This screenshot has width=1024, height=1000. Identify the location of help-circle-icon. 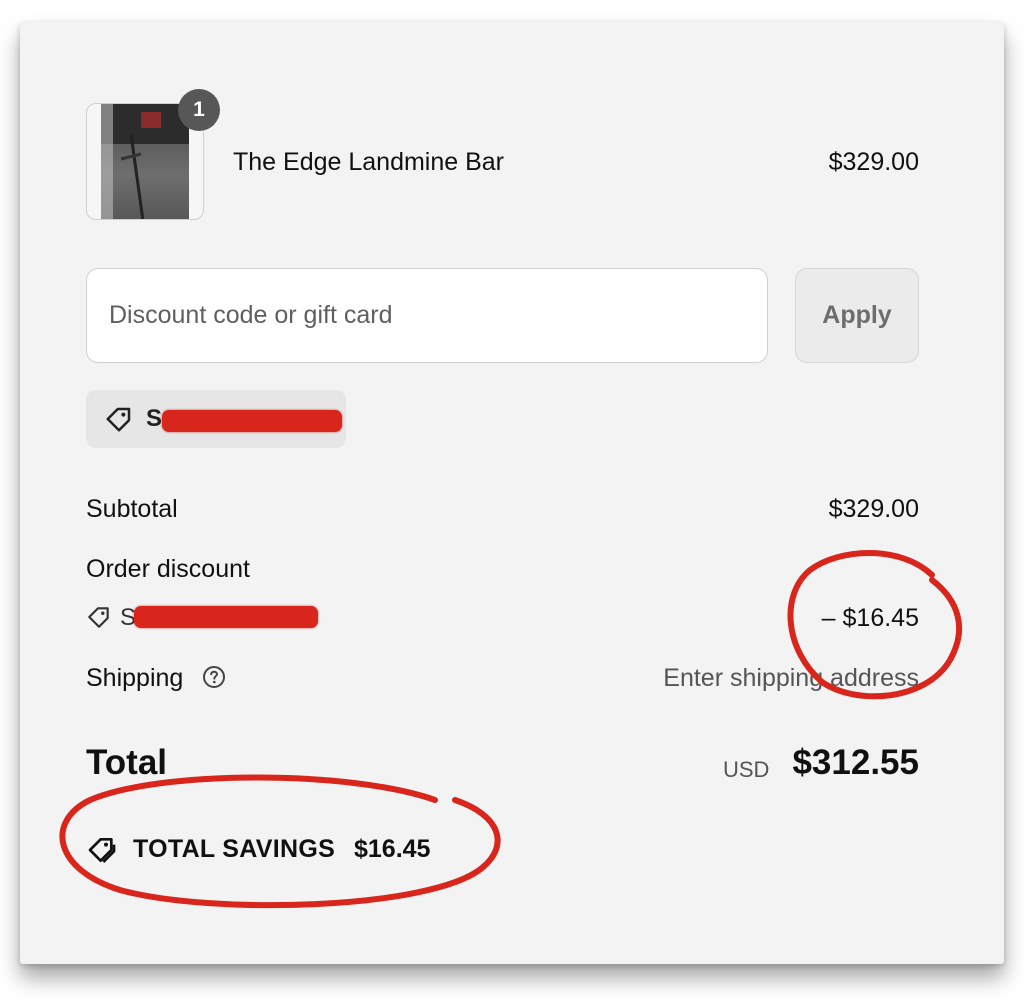
(214, 677).